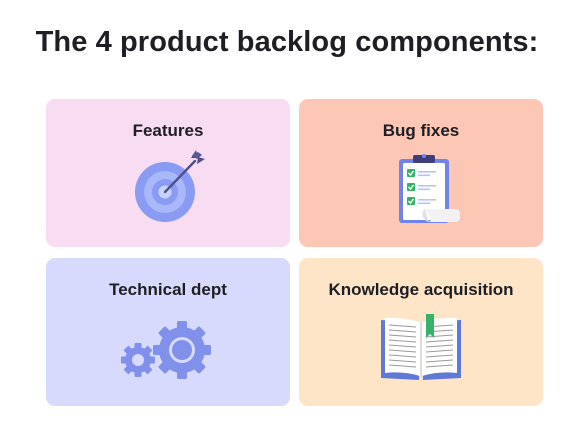 The width and height of the screenshot is (574, 435). What do you see at coordinates (429, 188) in the screenshot?
I see `checklist-clipboard-icon` at bounding box center [429, 188].